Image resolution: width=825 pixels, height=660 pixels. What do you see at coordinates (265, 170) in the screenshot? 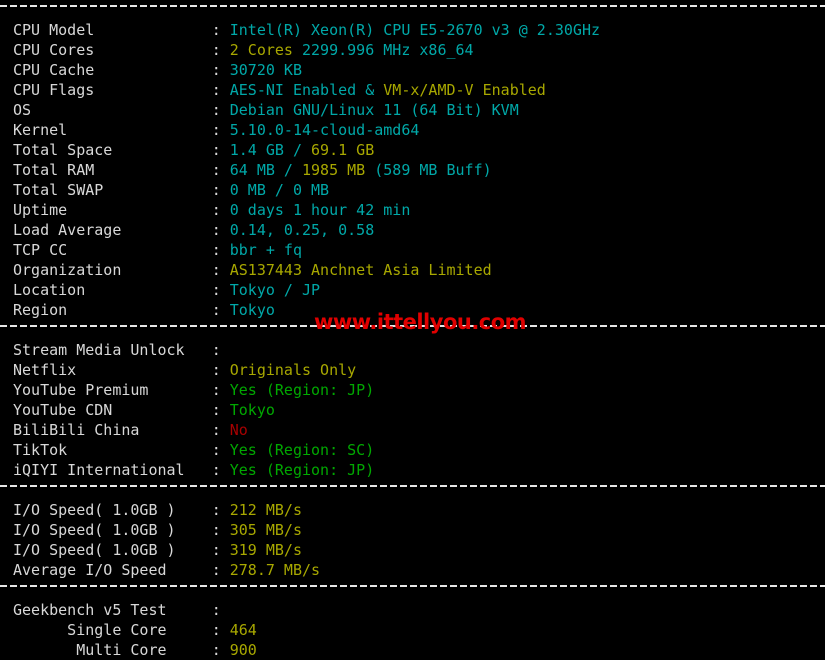
I see `row-value: 64 MB /` at bounding box center [265, 170].